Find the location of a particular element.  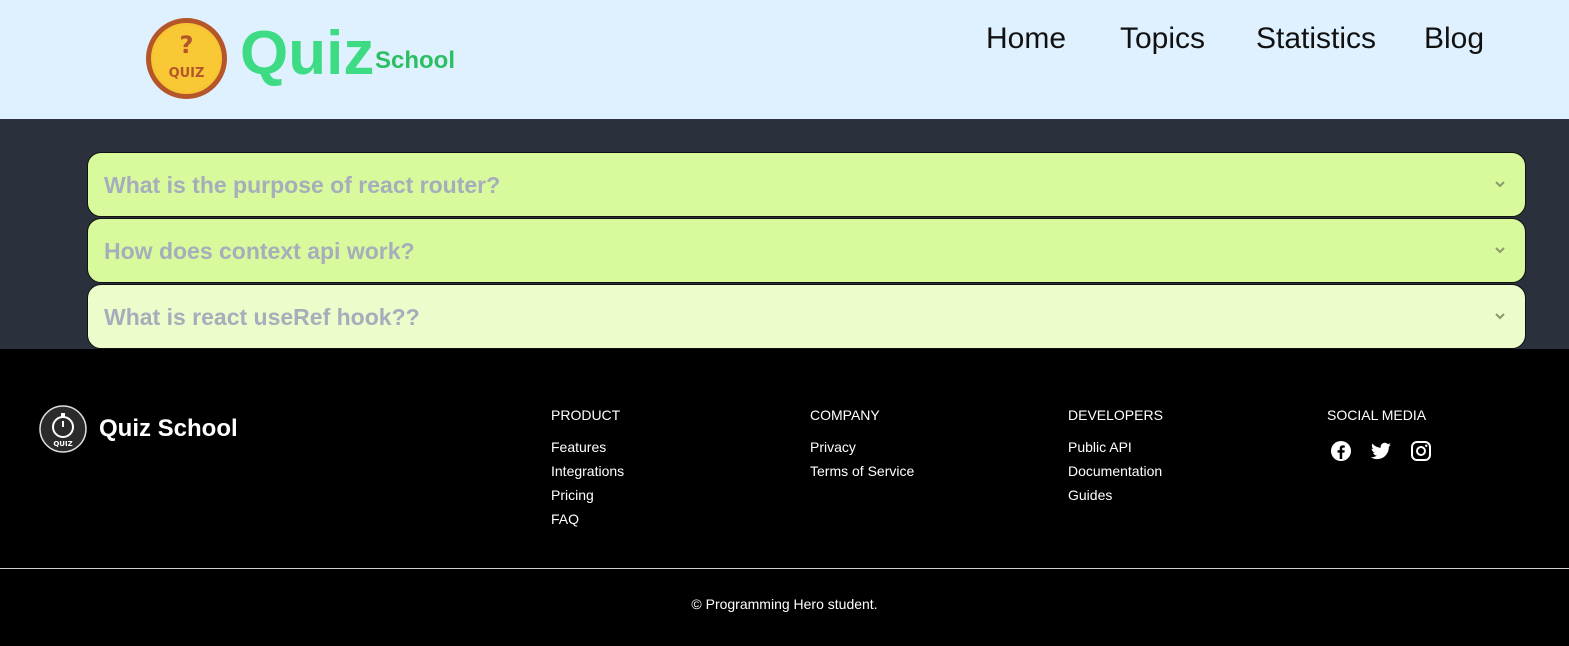

footer-link-terms: Terms of Service is located at coordinates (862, 471).